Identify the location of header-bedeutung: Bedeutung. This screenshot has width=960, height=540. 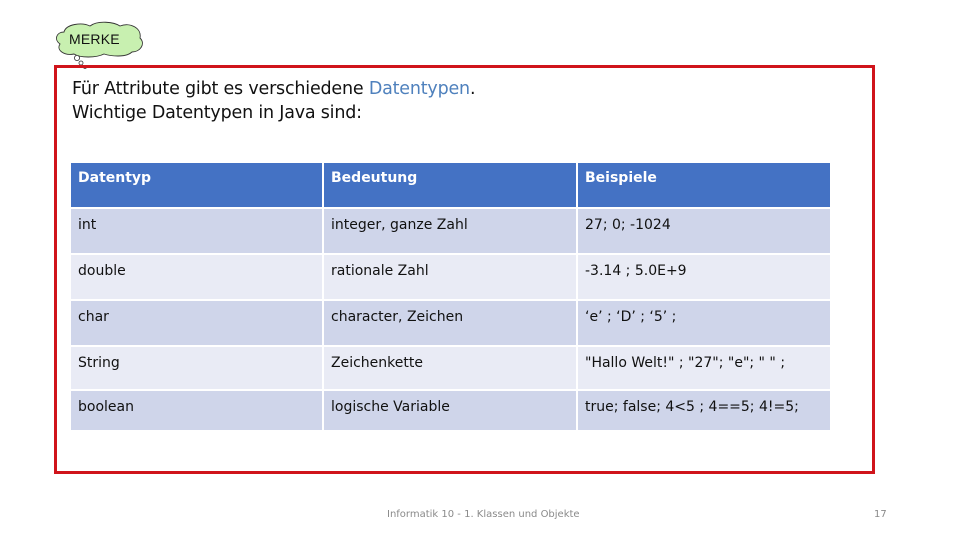
(450, 185).